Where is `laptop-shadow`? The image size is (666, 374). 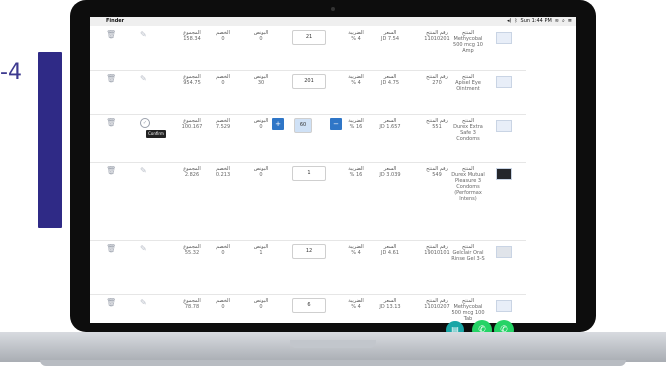
laptop-shadow is located at coordinates (333, 363).